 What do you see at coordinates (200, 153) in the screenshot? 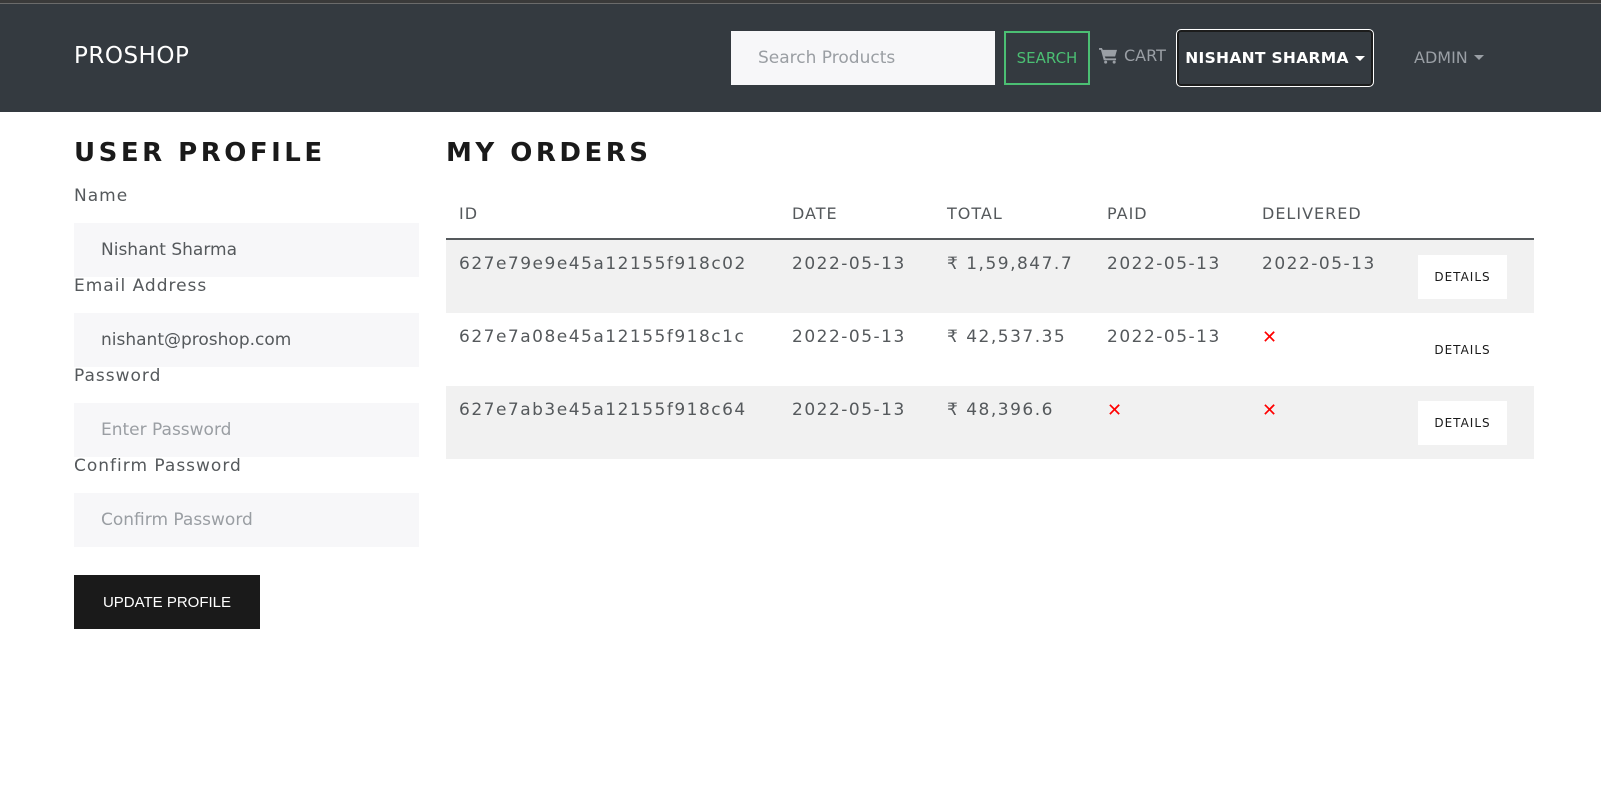
I see `user-profile-heading: USER PROFILE` at bounding box center [200, 153].